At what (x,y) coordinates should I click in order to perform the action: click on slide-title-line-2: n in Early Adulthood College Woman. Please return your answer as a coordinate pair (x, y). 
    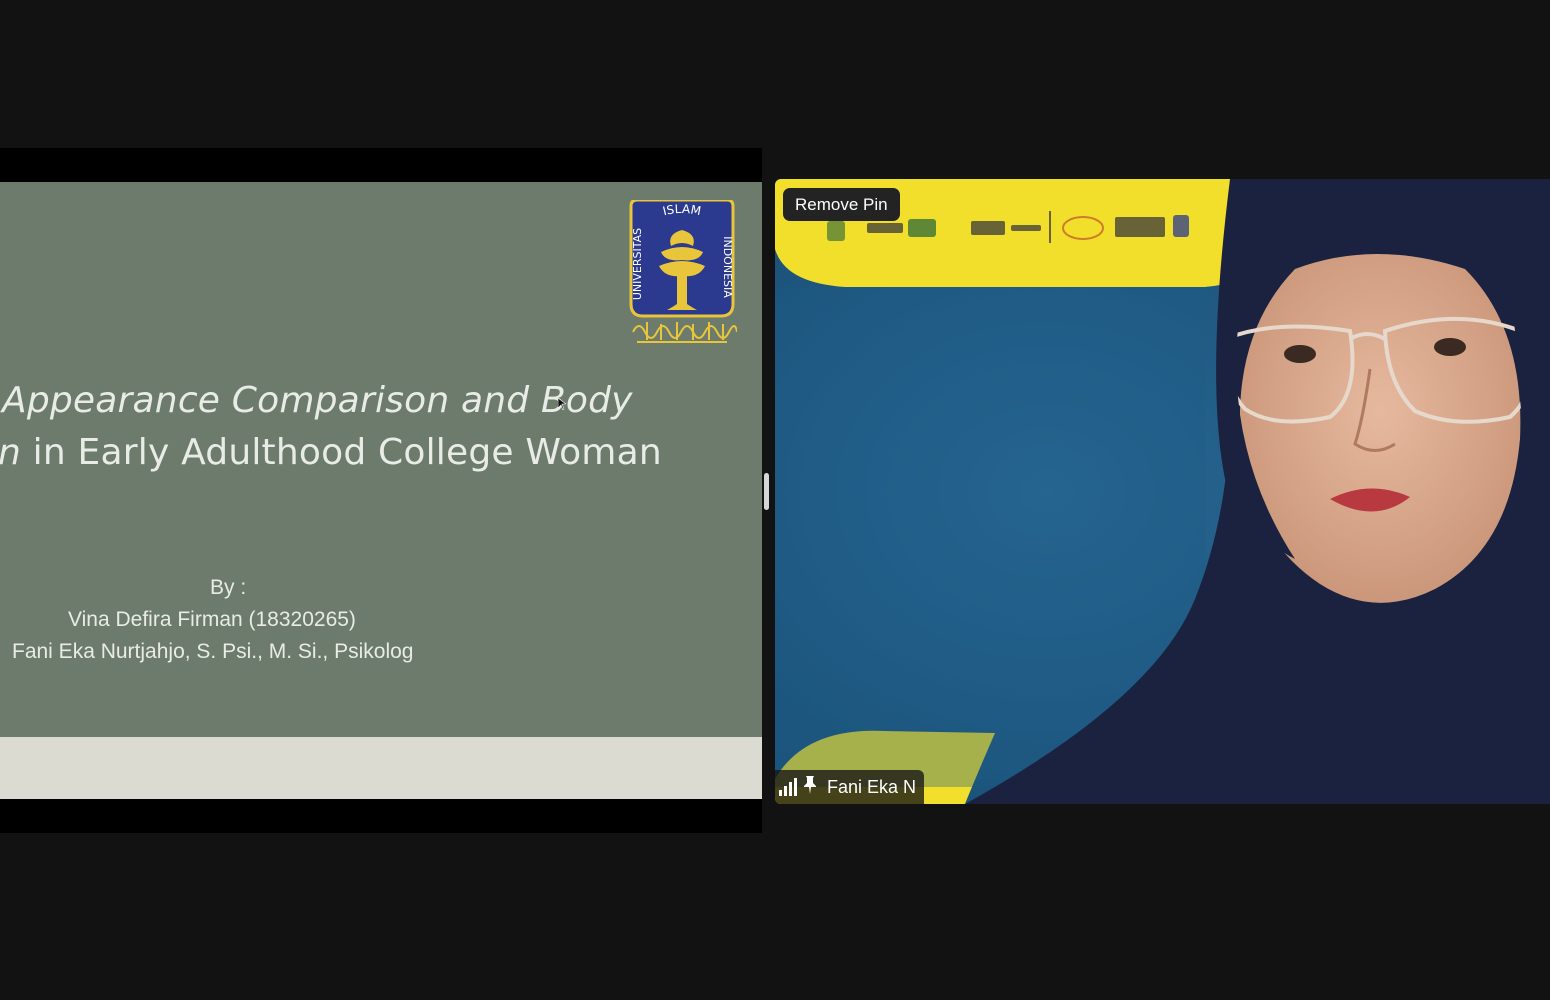
    Looking at the image, I should click on (331, 452).